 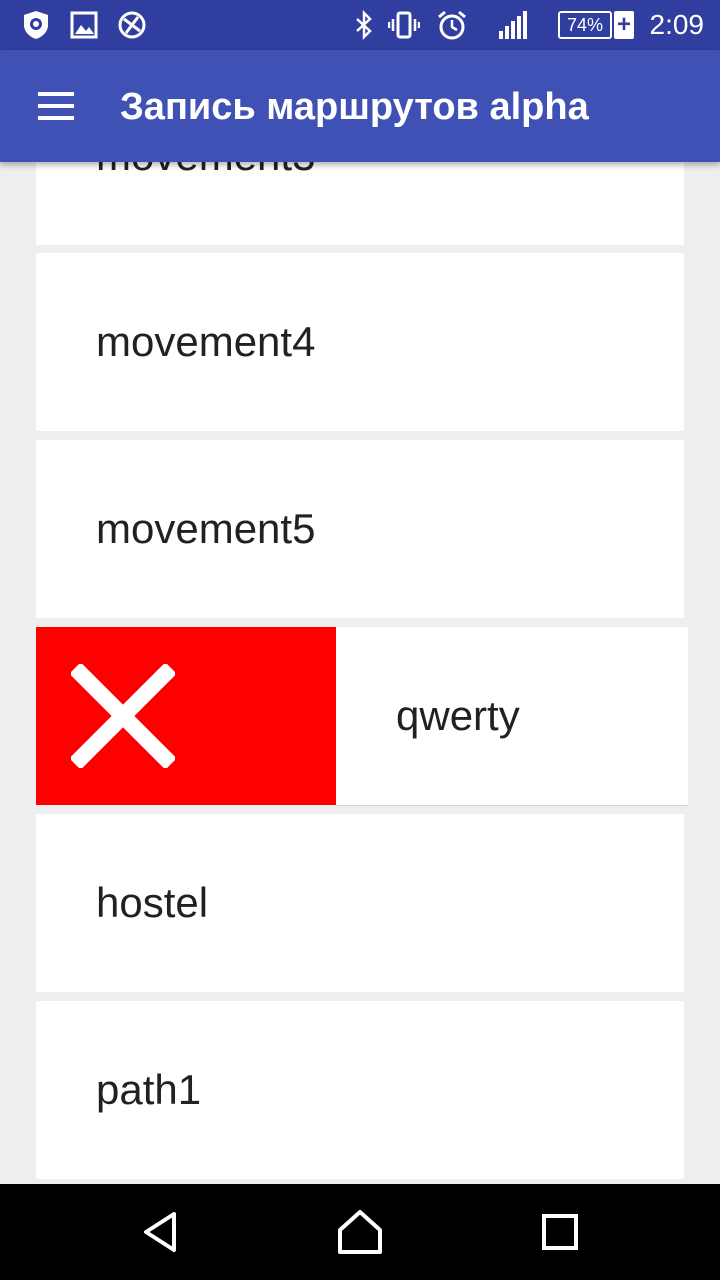 What do you see at coordinates (677, 24) in the screenshot?
I see `clock: 2:09` at bounding box center [677, 24].